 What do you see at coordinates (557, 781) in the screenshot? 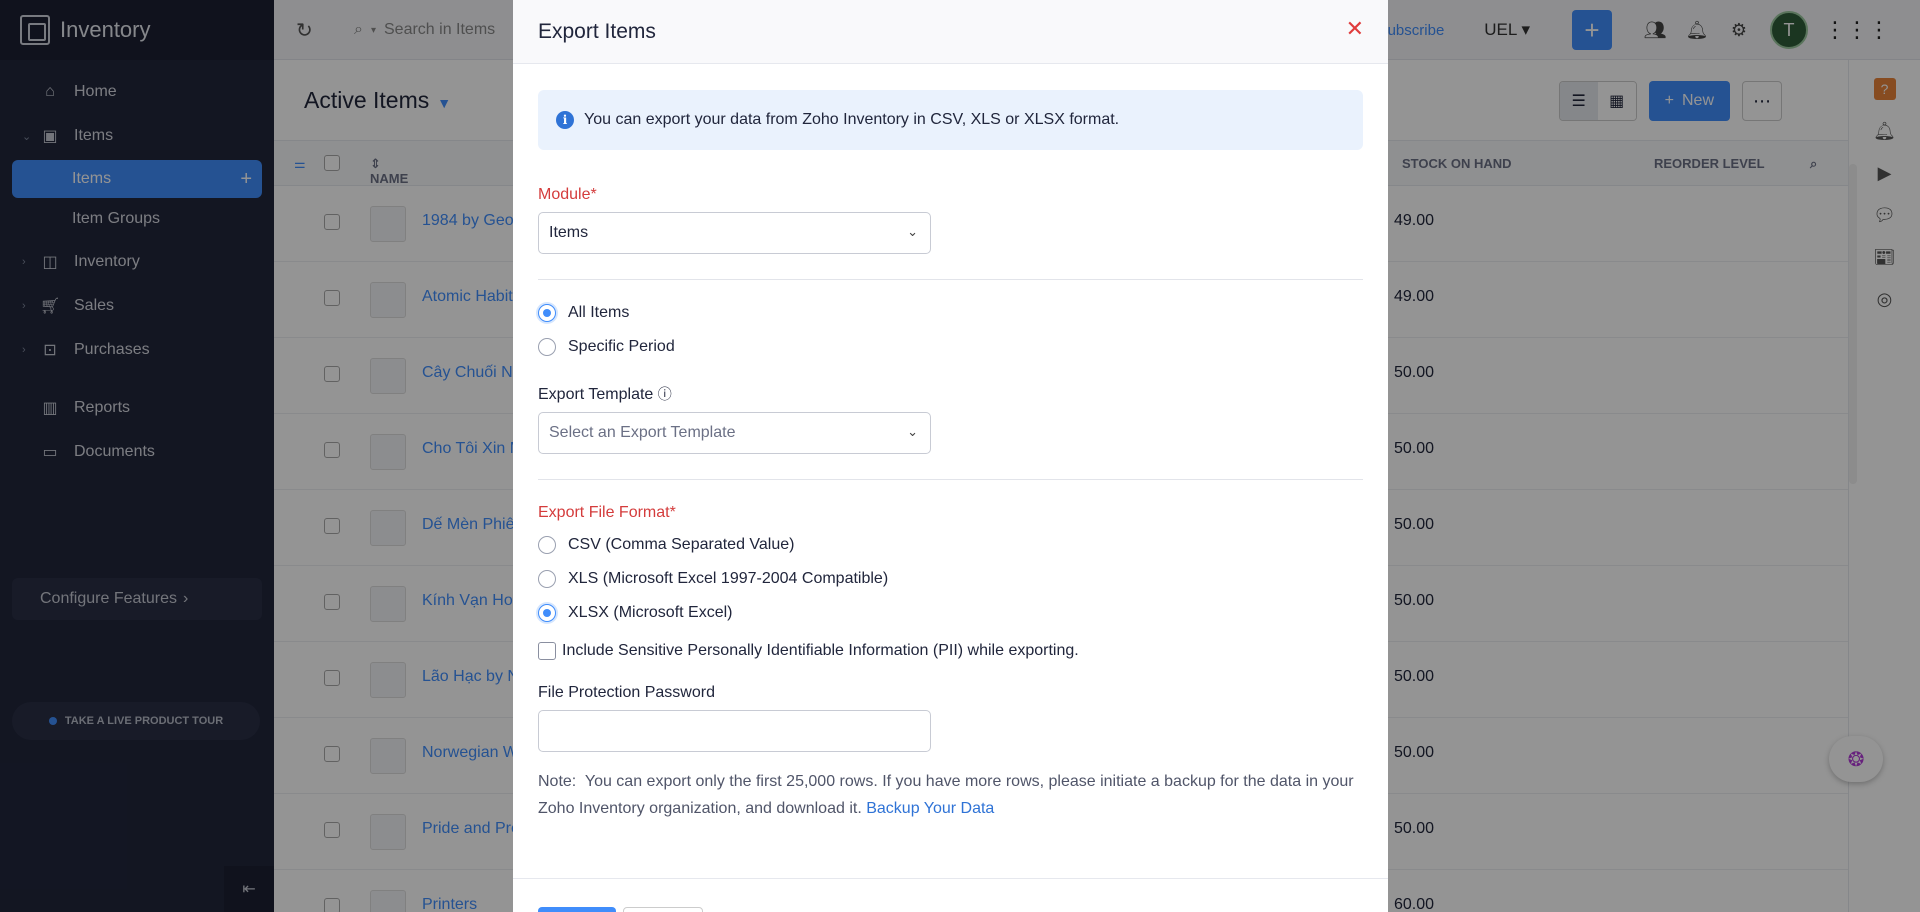
I see `note-prefix: Note:` at bounding box center [557, 781].